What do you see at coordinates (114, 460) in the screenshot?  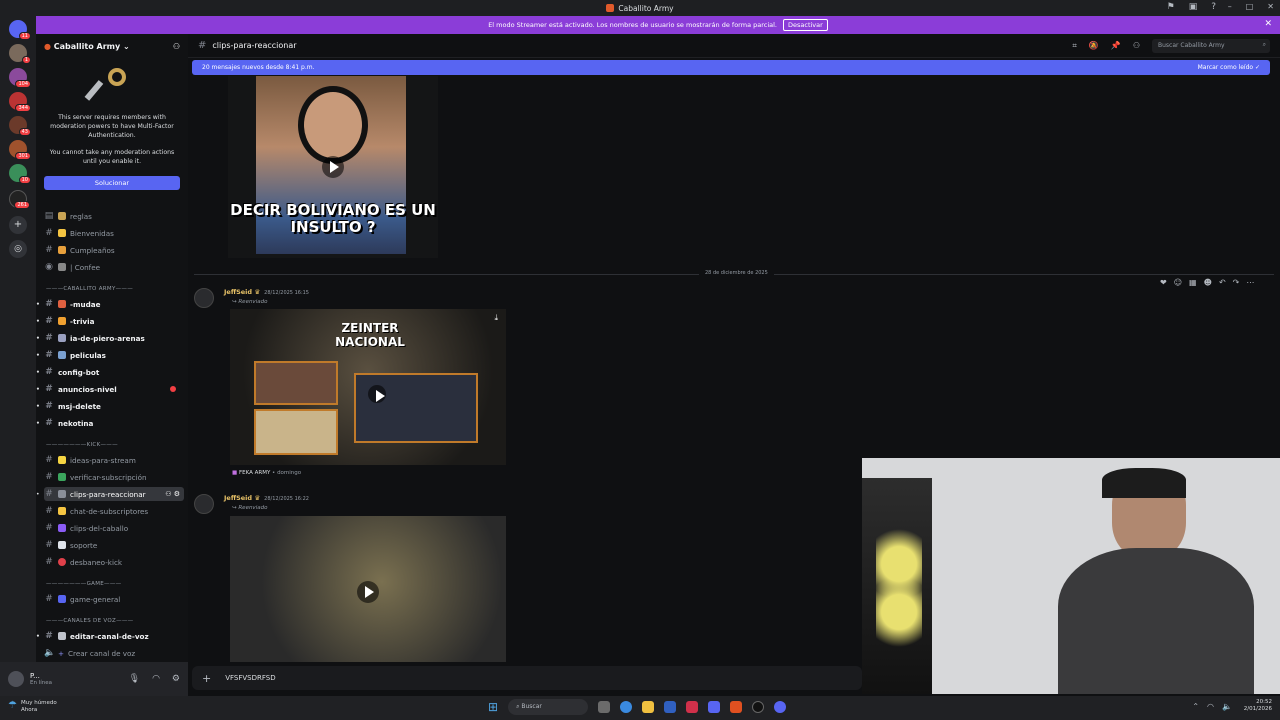 I see `channel-ideas-para-stream: # ideas-para-stream` at bounding box center [114, 460].